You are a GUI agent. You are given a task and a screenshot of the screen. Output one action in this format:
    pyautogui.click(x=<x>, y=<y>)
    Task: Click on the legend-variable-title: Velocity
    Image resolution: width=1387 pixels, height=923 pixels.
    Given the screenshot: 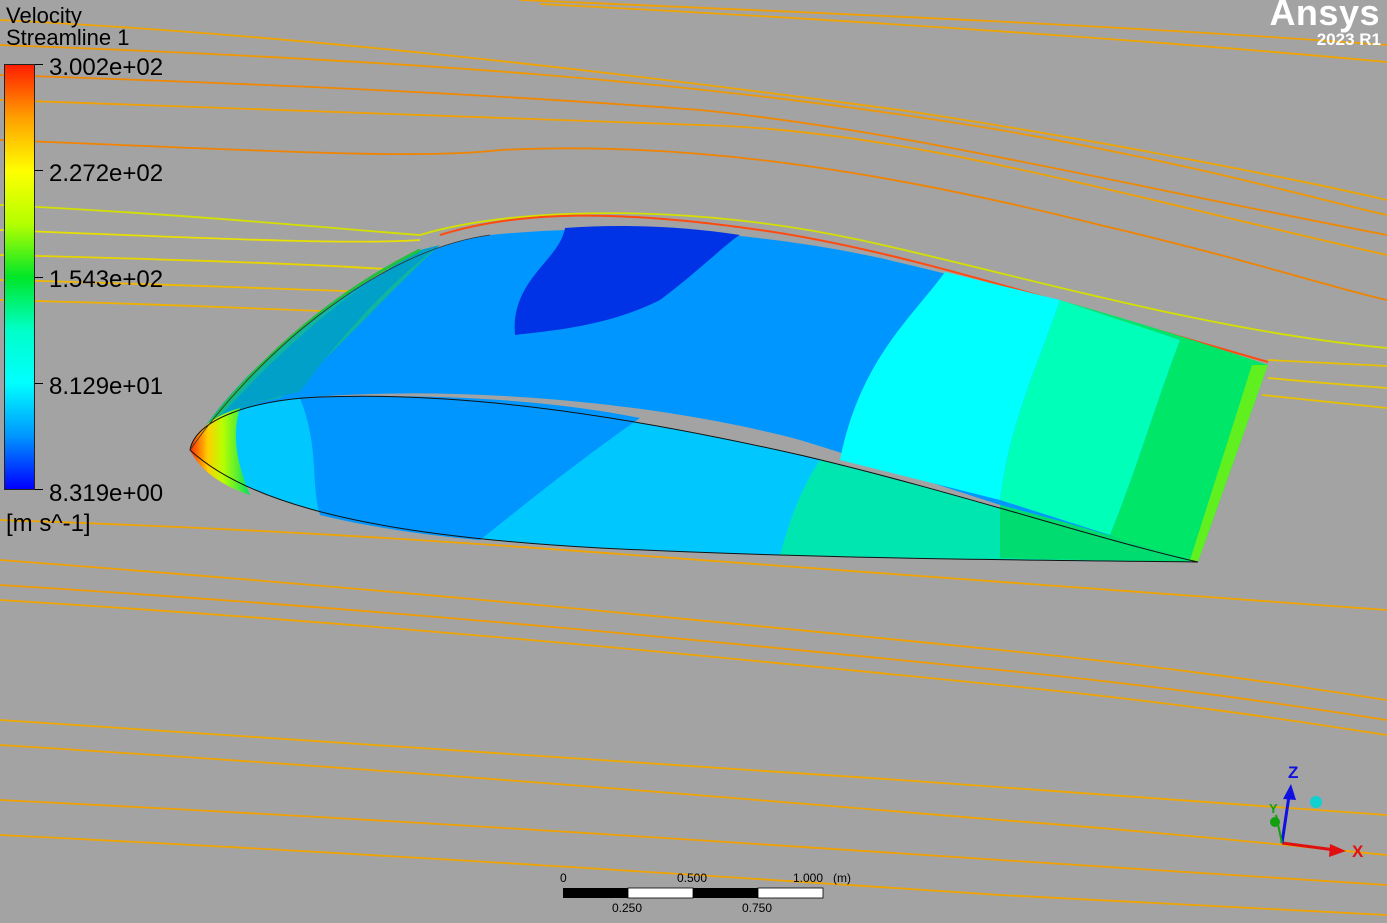 What is the action you would take?
    pyautogui.click(x=44, y=15)
    